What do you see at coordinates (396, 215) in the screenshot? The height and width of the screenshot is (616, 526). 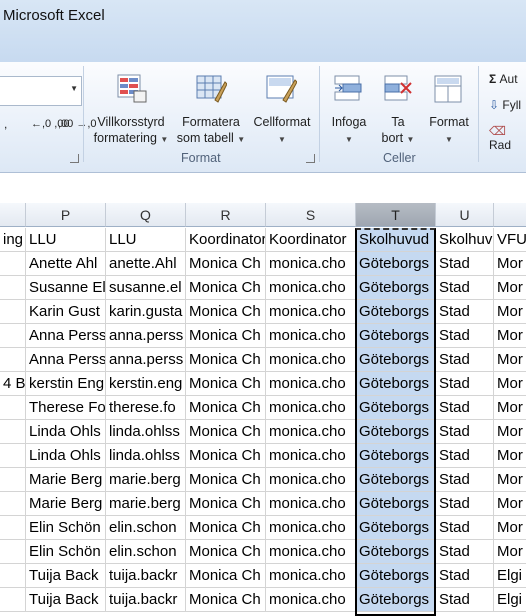 I see `column-header: T` at bounding box center [396, 215].